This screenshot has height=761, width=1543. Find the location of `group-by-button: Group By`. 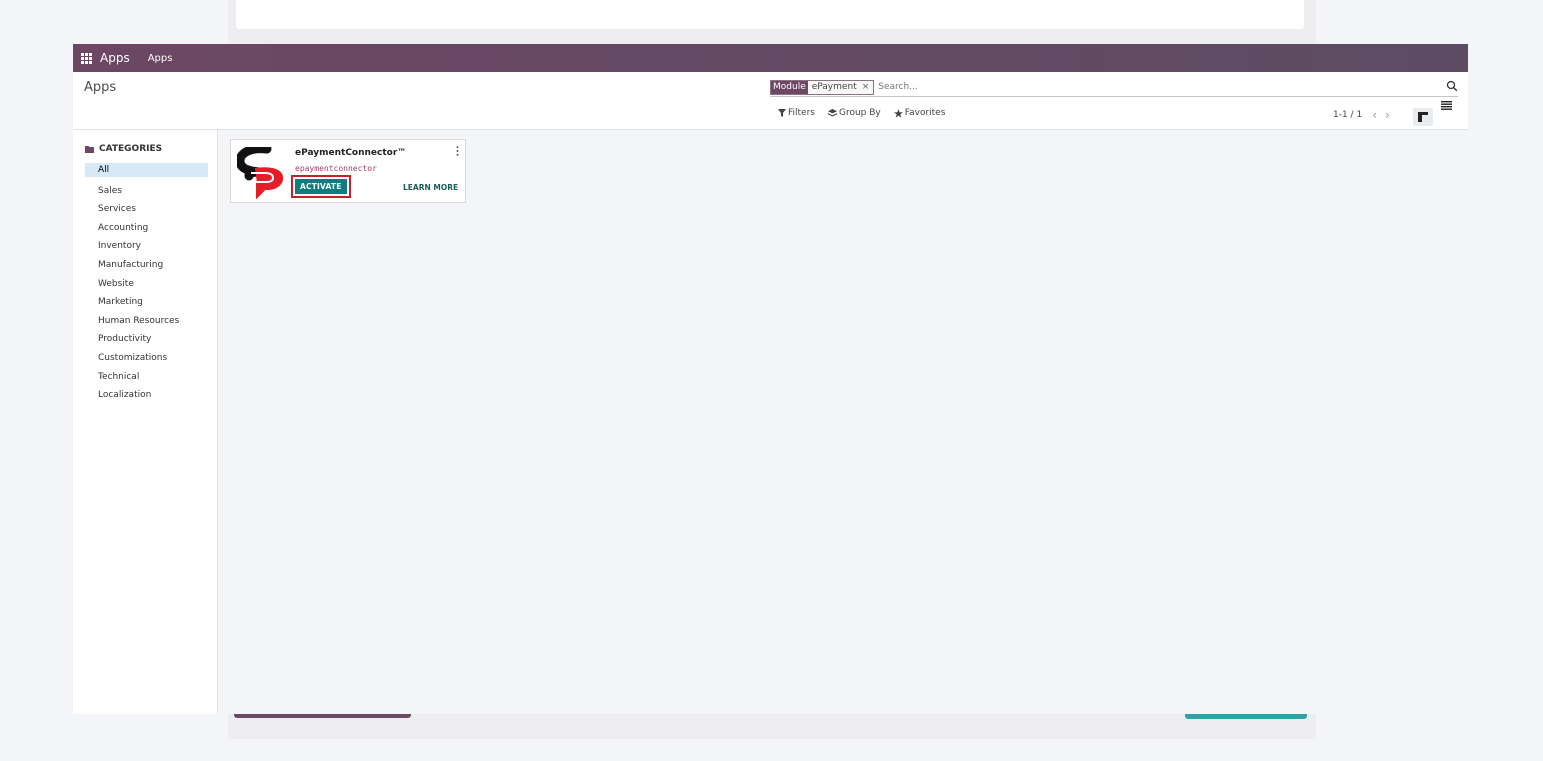

group-by-button: Group By is located at coordinates (854, 113).